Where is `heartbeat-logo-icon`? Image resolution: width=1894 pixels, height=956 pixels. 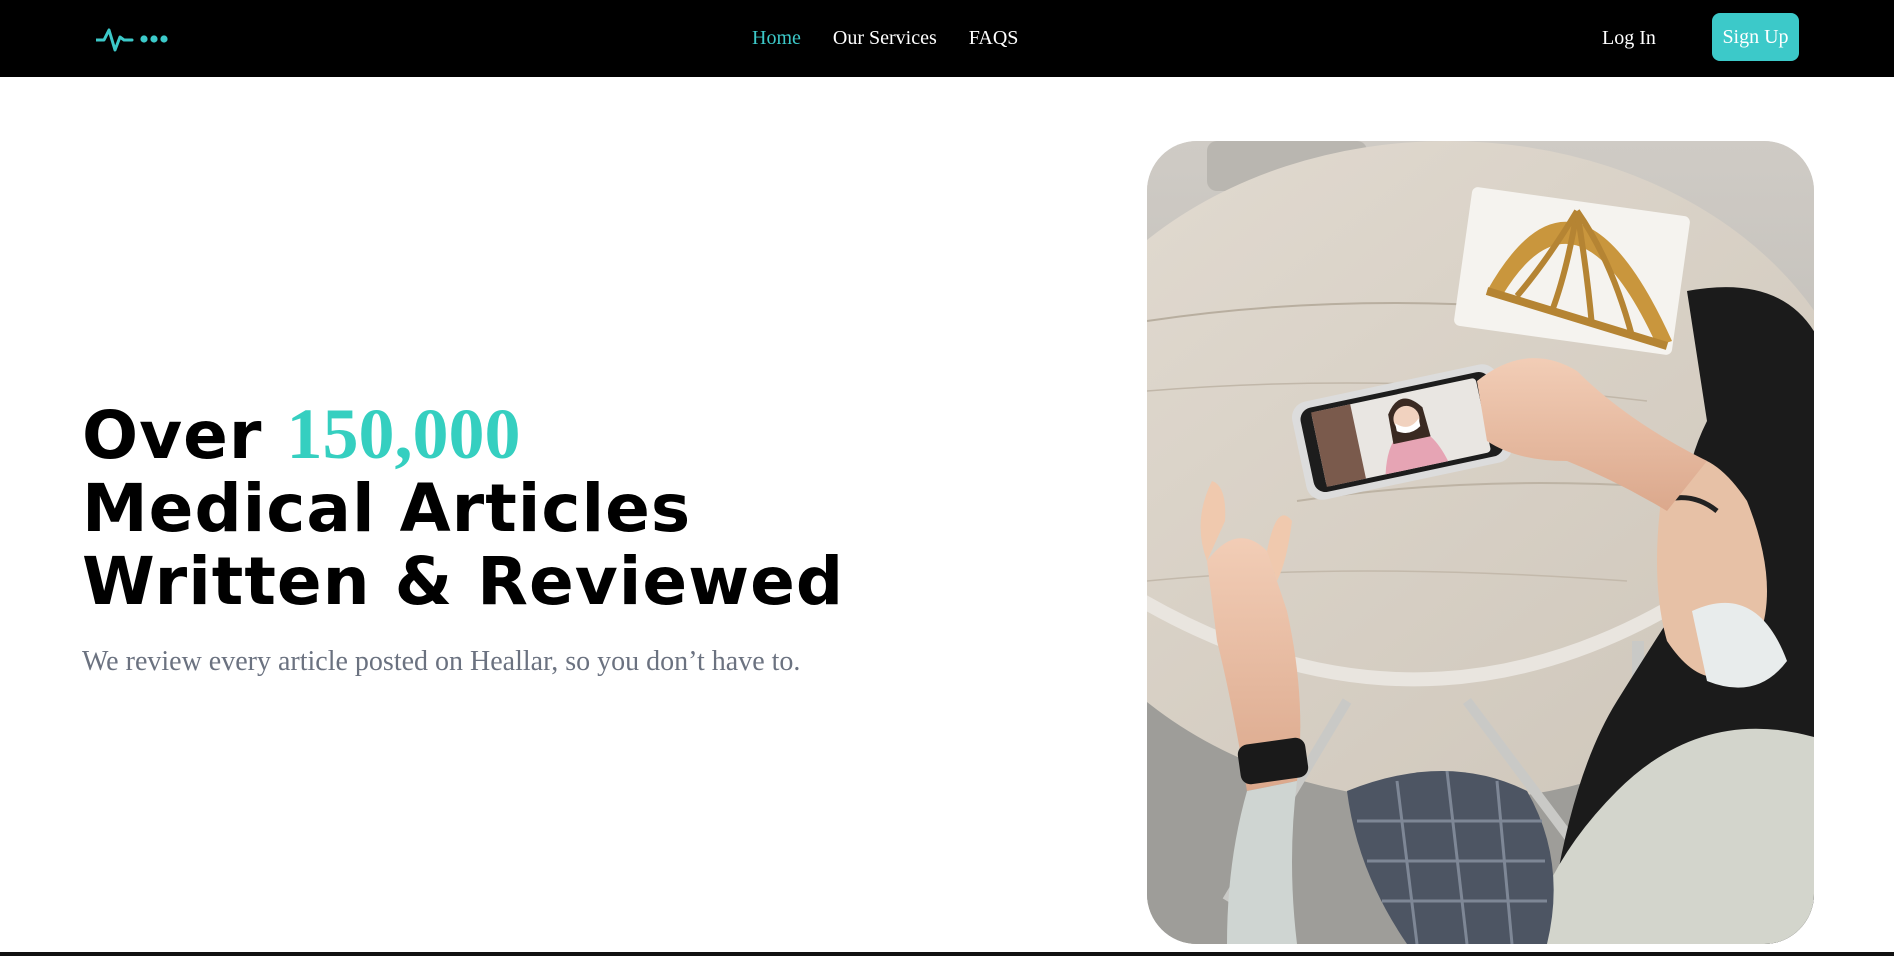
heartbeat-logo-icon is located at coordinates (134, 39).